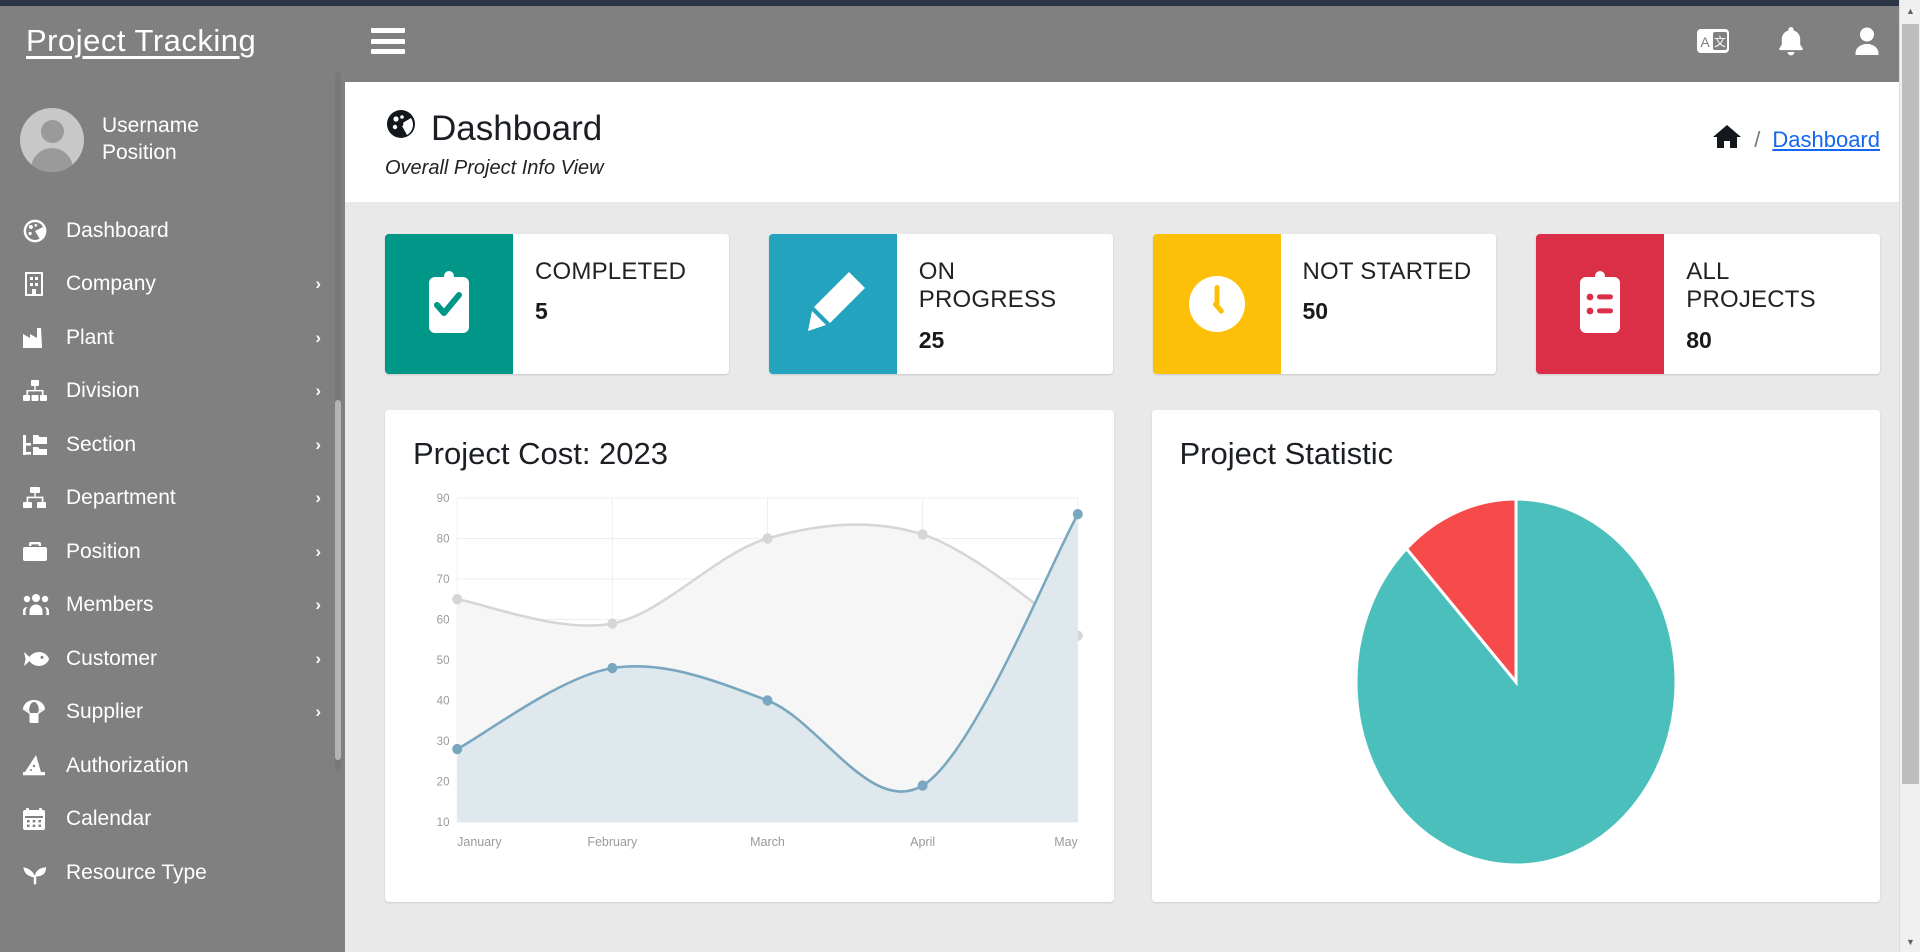  Describe the element at coordinates (517, 128) in the screenshot. I see `page-title-text: Dashboard` at that location.